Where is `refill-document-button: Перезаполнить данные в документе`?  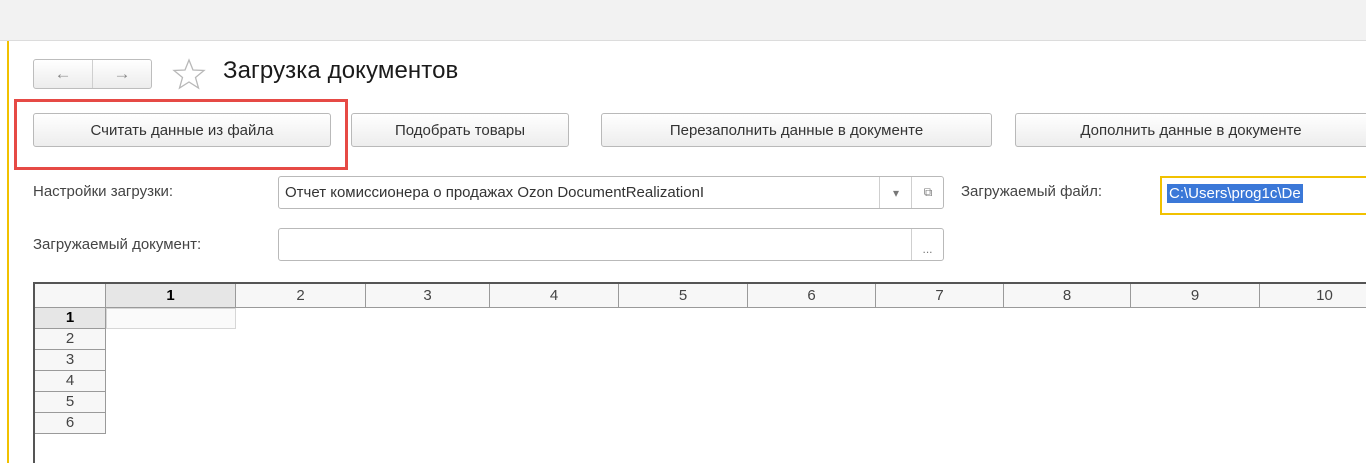
refill-document-button: Перезаполнить данные в документе is located at coordinates (796, 130).